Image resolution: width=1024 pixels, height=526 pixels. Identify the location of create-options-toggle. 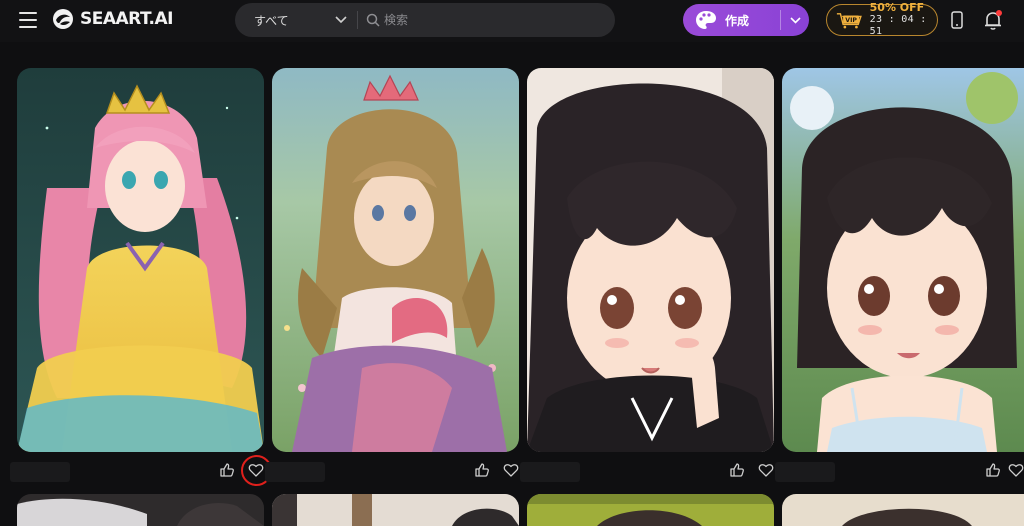
(795, 20).